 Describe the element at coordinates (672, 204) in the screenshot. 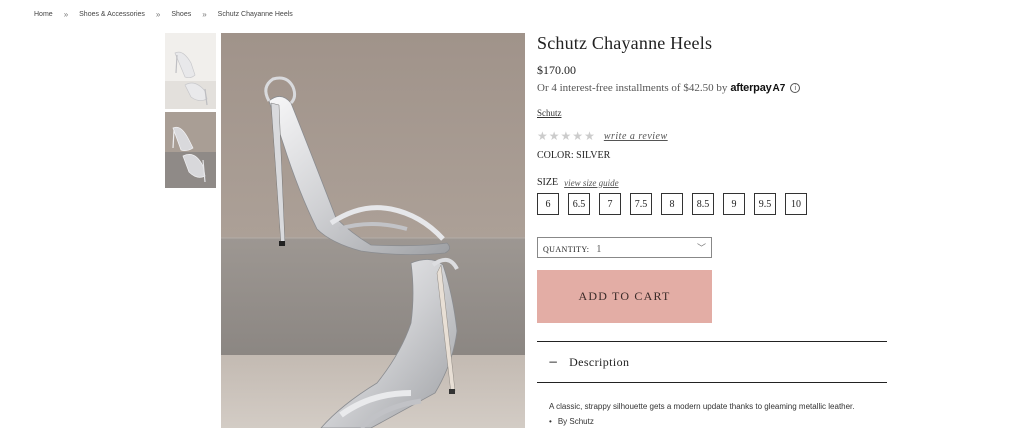

I see `size-option-8: 8` at that location.